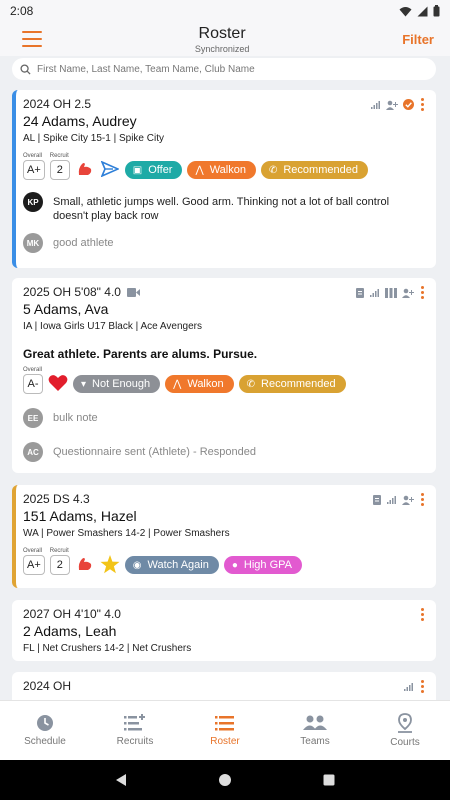  Describe the element at coordinates (135, 730) in the screenshot. I see `nav-recruits: Recruits` at that location.